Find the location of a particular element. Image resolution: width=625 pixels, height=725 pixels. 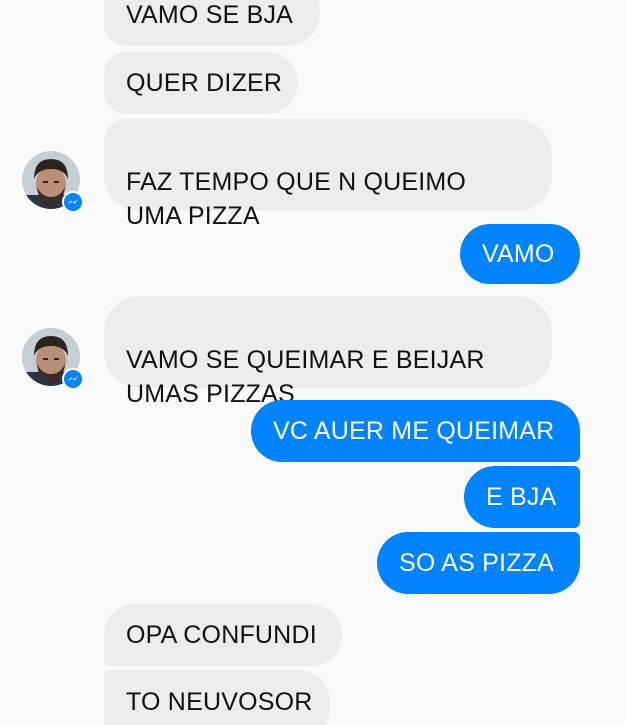

message-text: SO AS PIZZA is located at coordinates (477, 563).